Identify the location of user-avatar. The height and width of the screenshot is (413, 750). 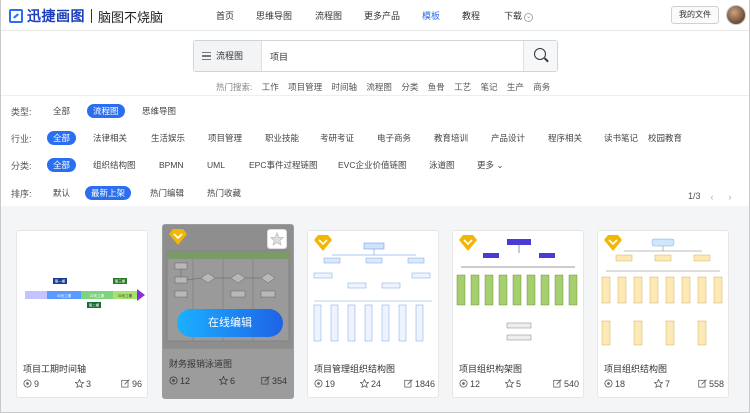
(736, 15).